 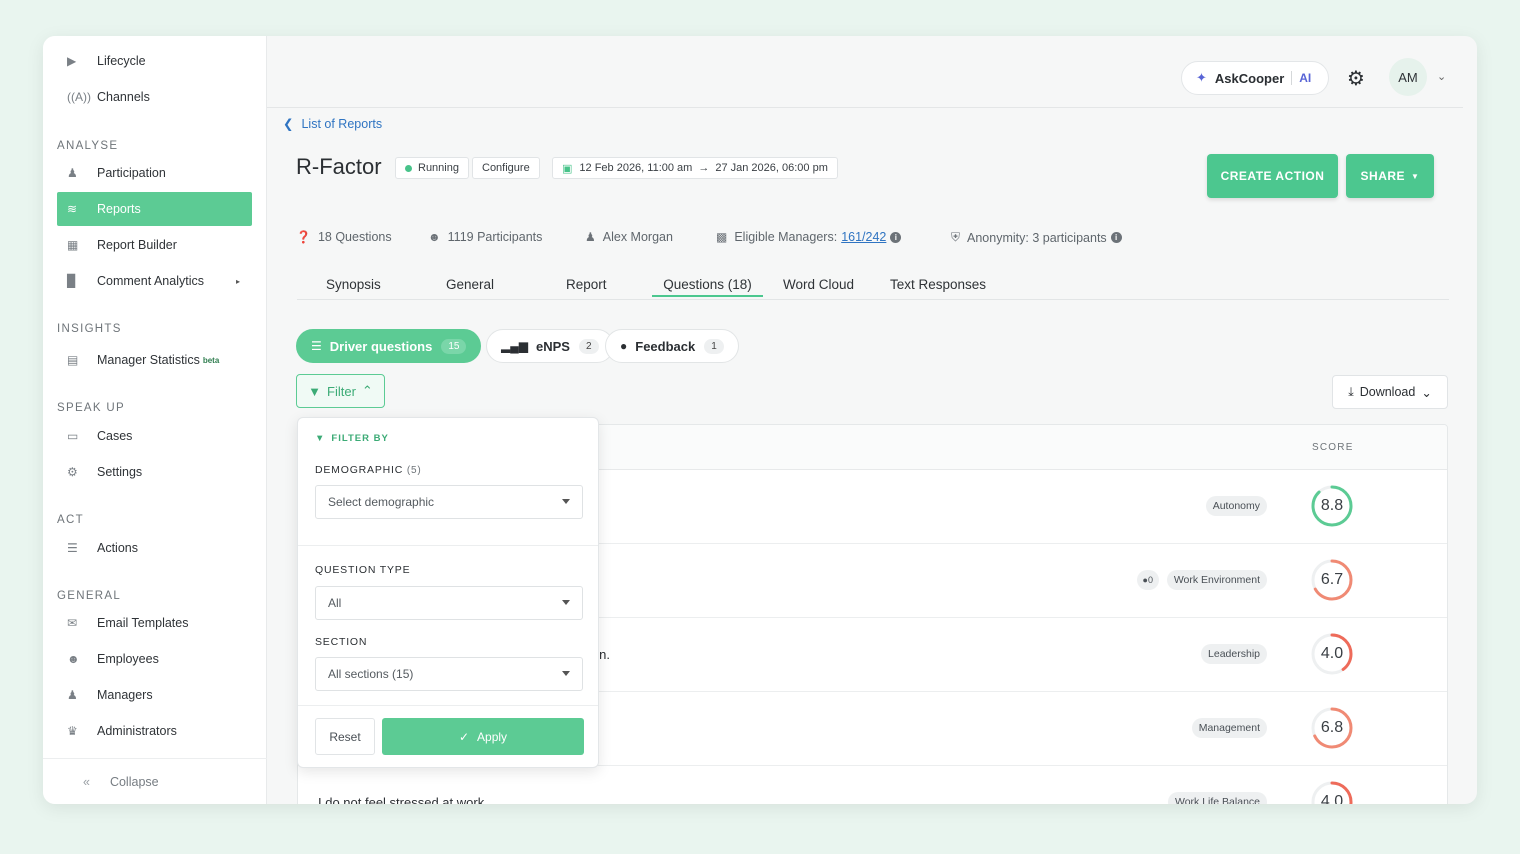 I want to click on question-type-value: All, so click(x=335, y=603).